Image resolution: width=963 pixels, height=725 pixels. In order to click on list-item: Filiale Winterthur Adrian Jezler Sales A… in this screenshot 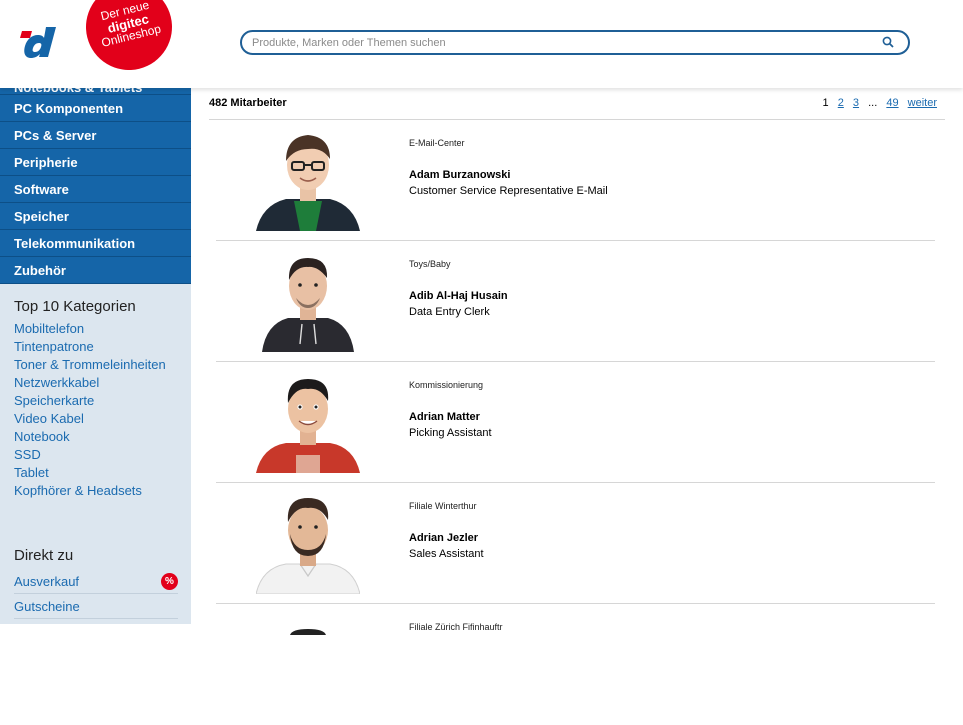, I will do `click(575, 543)`.